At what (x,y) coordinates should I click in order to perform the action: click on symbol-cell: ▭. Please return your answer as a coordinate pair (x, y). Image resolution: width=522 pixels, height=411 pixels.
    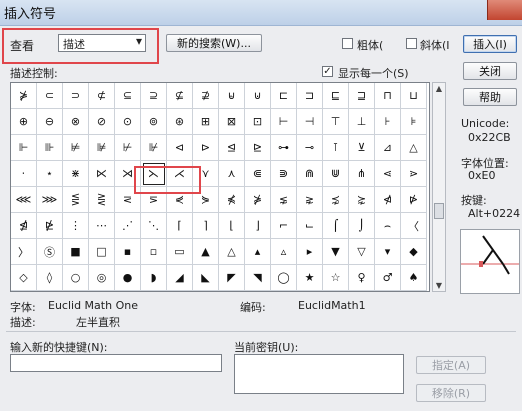
    Looking at the image, I should click on (180, 252).